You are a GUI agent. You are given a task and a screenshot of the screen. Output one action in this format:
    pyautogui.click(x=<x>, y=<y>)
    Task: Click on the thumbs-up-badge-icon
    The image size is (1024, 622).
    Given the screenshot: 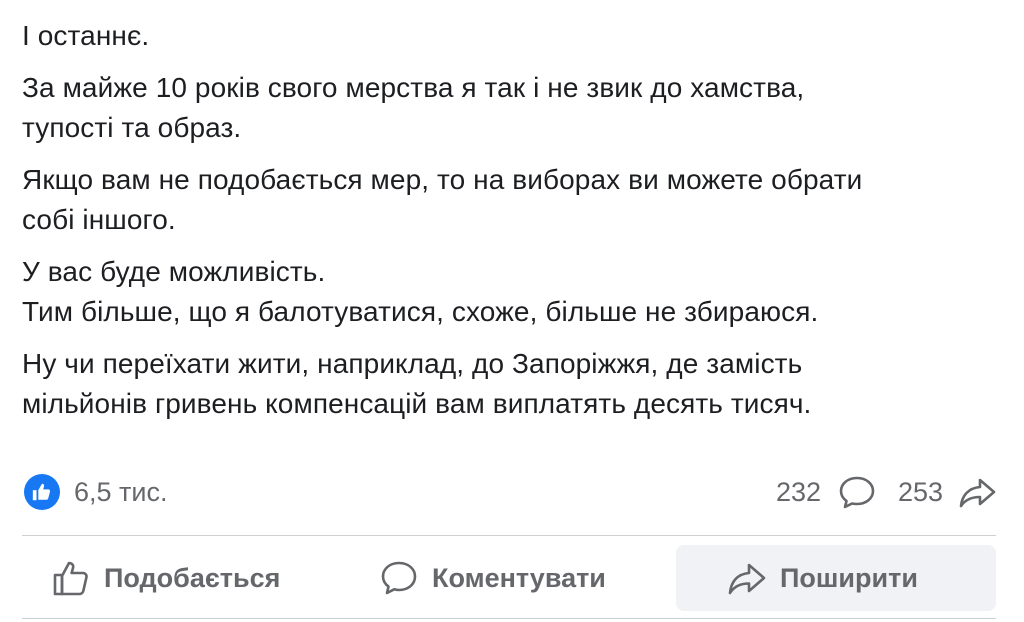 What is the action you would take?
    pyautogui.click(x=42, y=492)
    